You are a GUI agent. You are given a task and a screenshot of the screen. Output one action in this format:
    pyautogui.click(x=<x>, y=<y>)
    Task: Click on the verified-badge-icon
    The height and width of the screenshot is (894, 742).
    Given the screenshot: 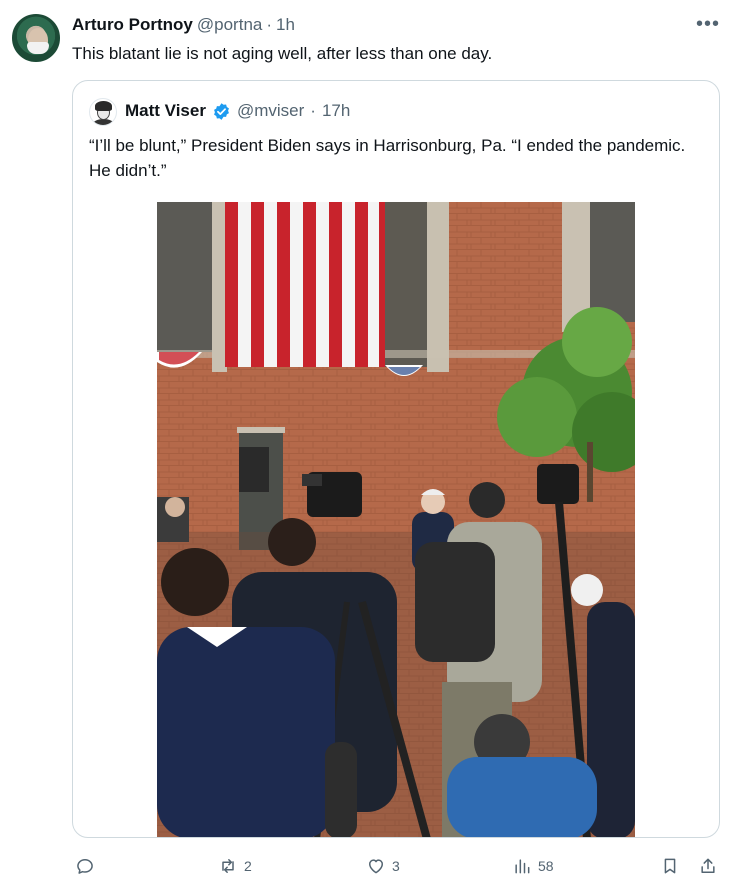 What is the action you would take?
    pyautogui.click(x=221, y=111)
    